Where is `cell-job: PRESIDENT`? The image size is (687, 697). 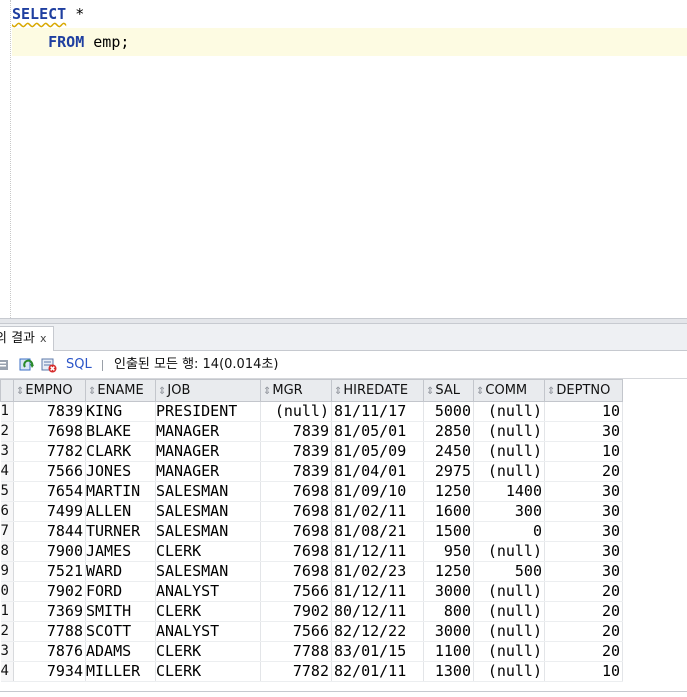
cell-job: PRESIDENT is located at coordinates (208, 411).